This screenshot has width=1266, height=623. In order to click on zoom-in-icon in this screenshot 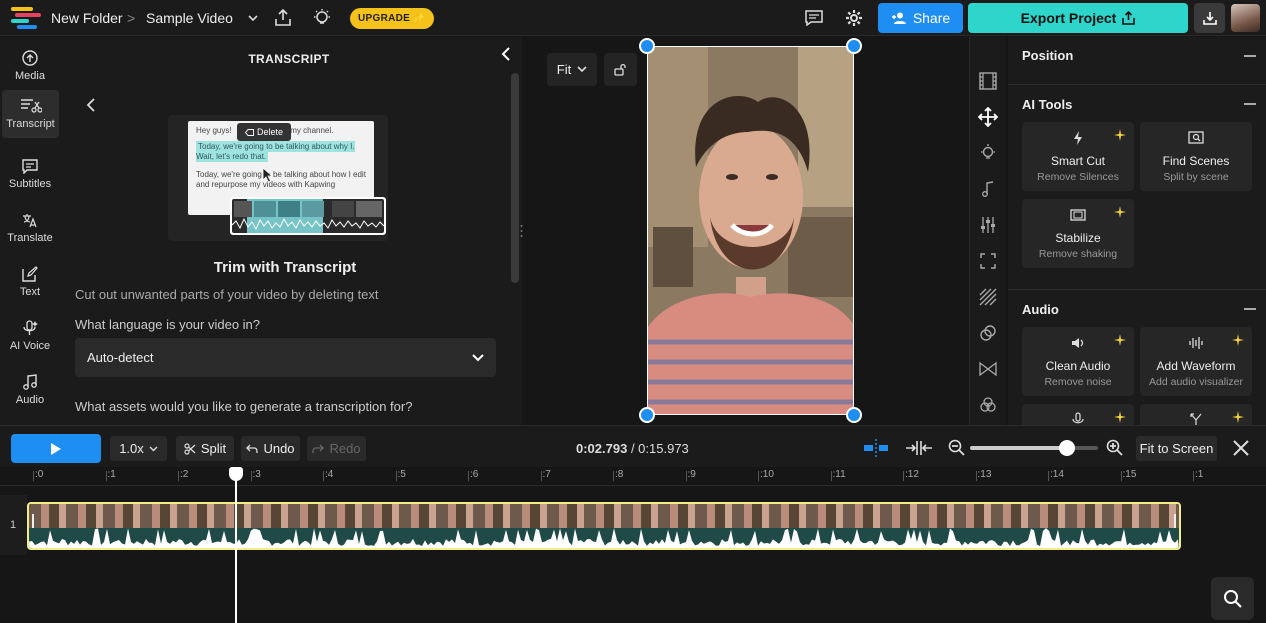, I will do `click(1115, 448)`.